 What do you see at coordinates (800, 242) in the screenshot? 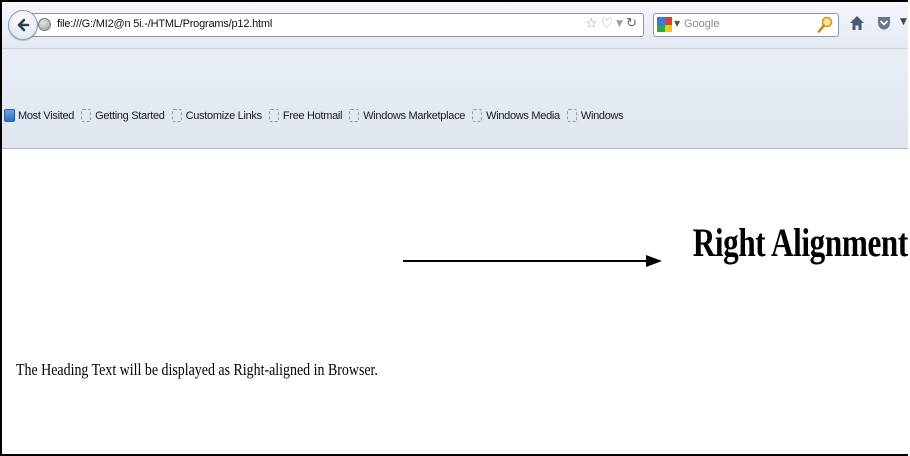
I see `page-heading: Right Alignment` at bounding box center [800, 242].